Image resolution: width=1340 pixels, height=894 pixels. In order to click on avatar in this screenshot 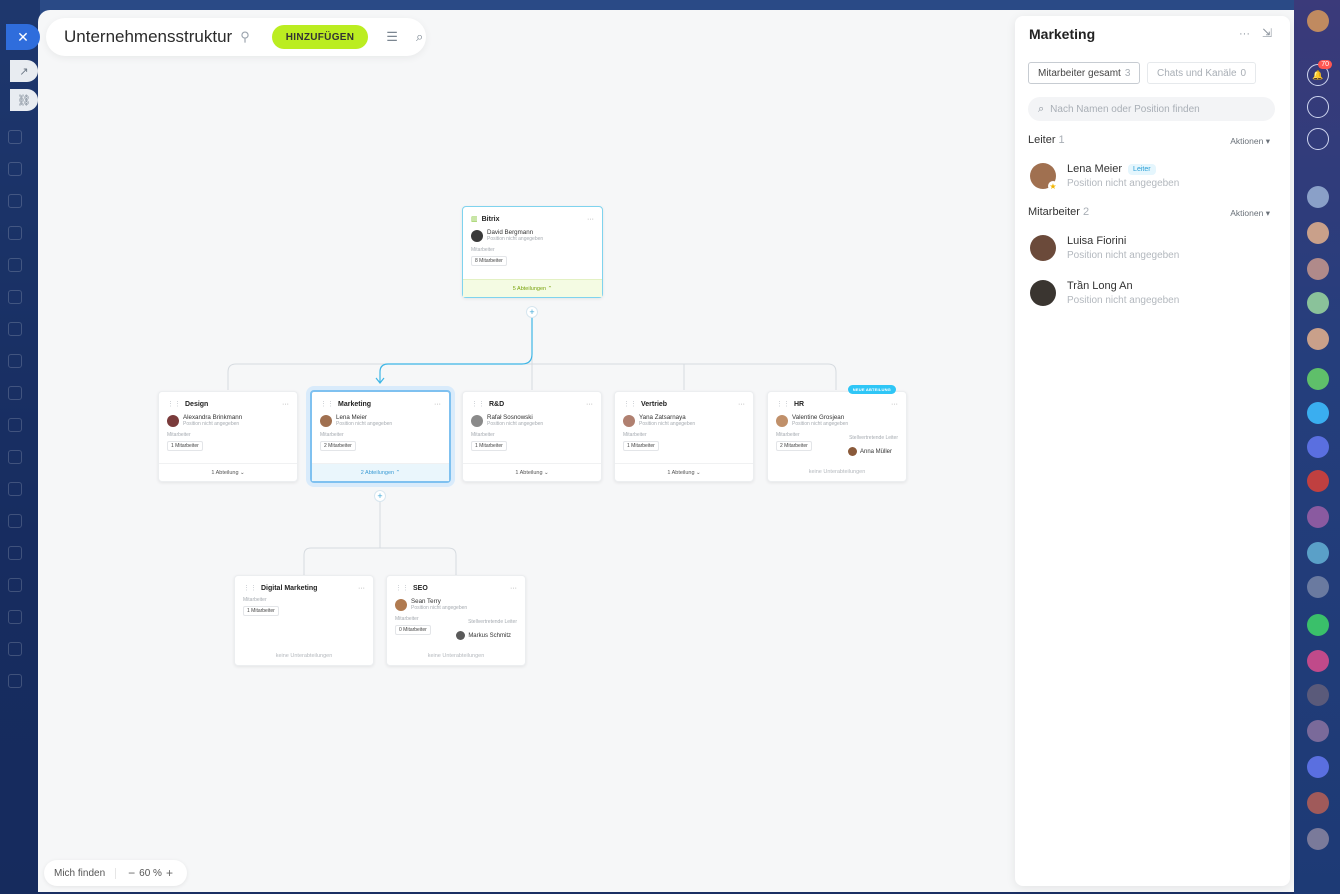, I will do `click(477, 420)`.